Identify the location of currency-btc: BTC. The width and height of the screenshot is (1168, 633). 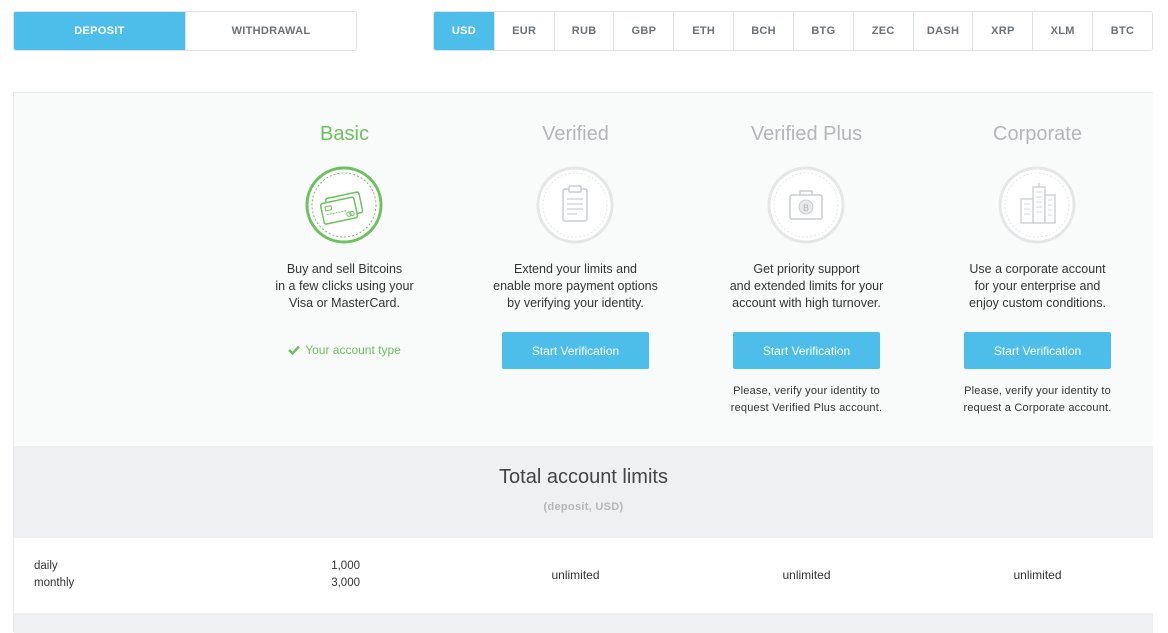
(1122, 31).